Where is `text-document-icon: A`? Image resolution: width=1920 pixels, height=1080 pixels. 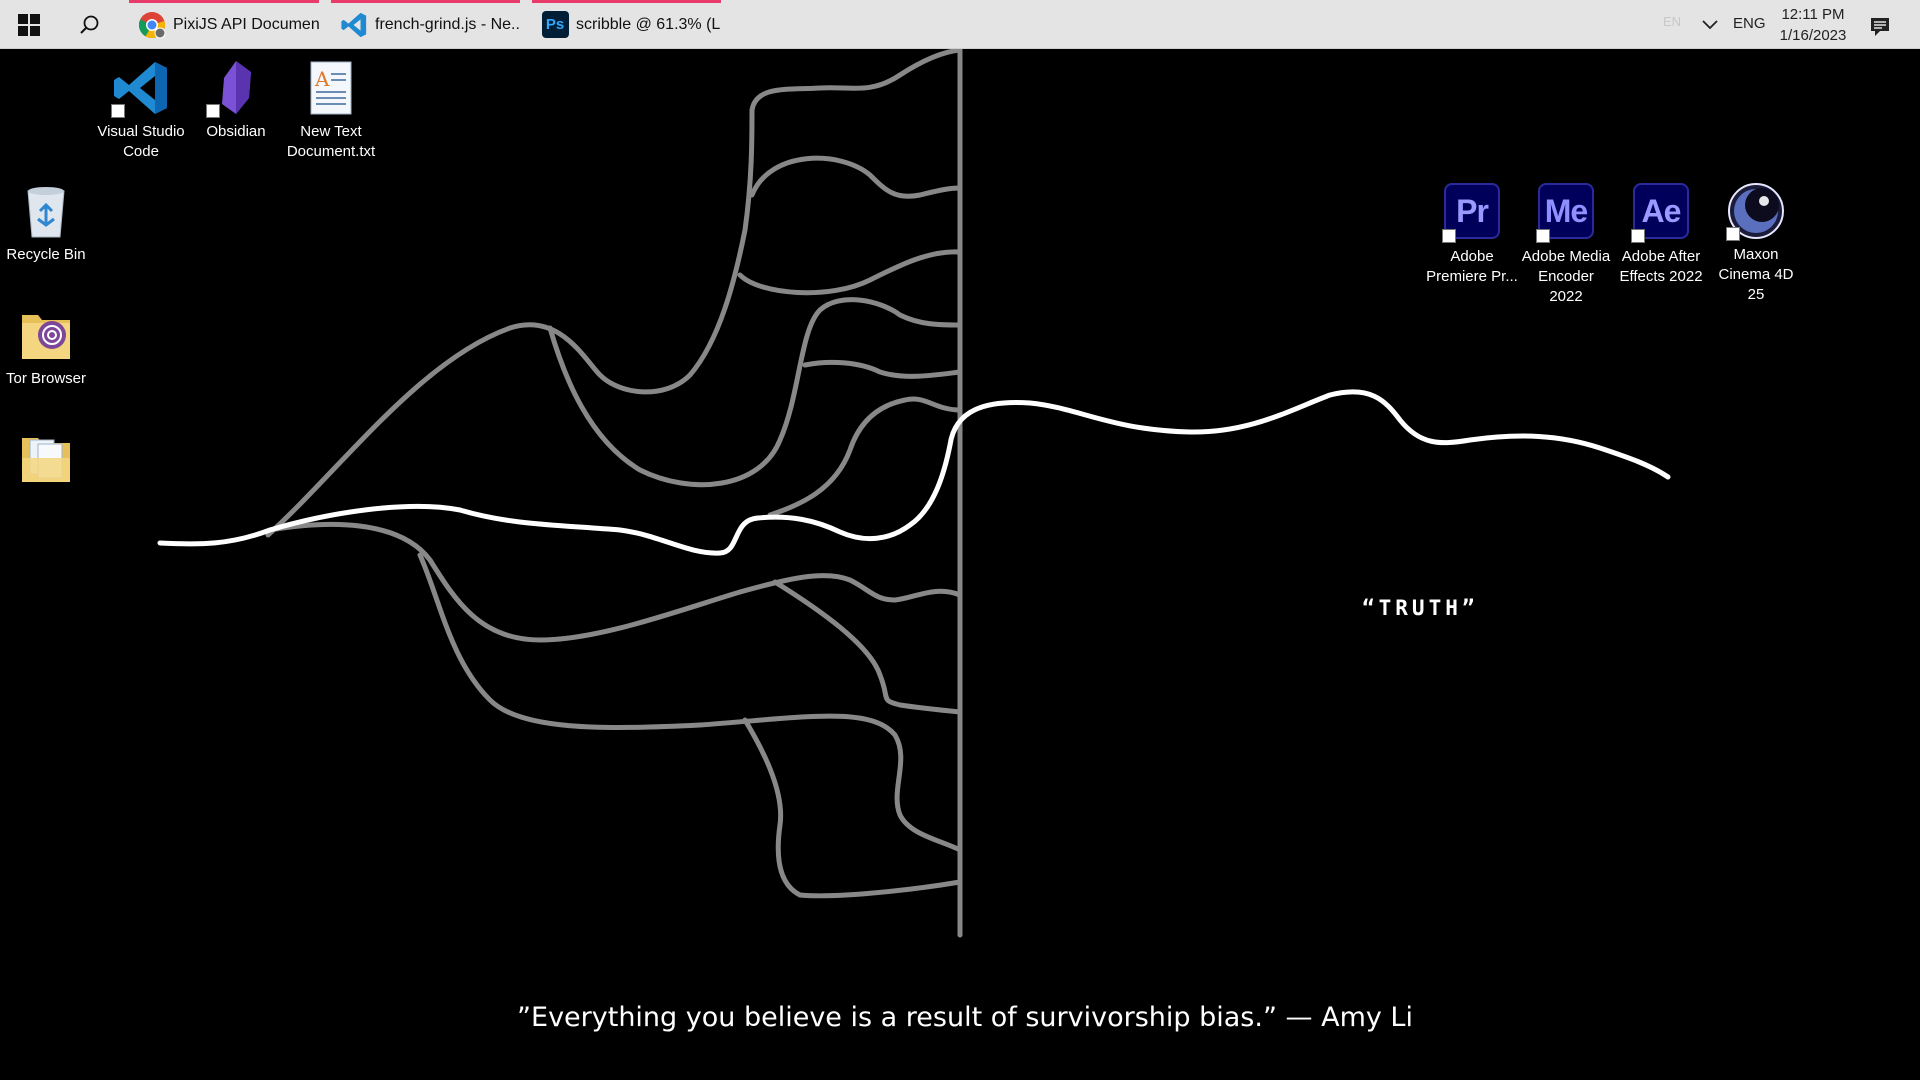
text-document-icon: A is located at coordinates (331, 88).